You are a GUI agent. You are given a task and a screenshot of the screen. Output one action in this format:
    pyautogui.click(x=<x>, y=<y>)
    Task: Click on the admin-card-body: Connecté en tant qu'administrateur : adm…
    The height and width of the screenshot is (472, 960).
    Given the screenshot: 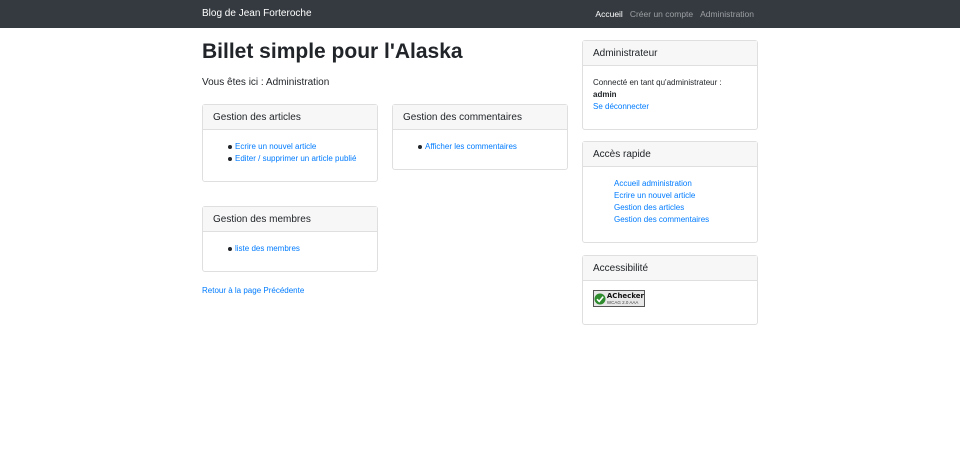 What is the action you would take?
    pyautogui.click(x=670, y=94)
    